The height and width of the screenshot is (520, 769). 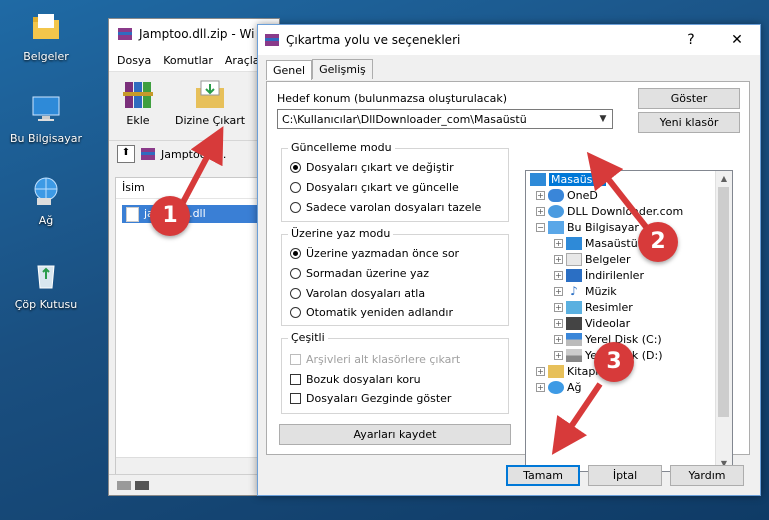 What do you see at coordinates (374, 187) in the screenshot?
I see `radio-extract-update: Dosyaları çıkart ve güncelle` at bounding box center [374, 187].